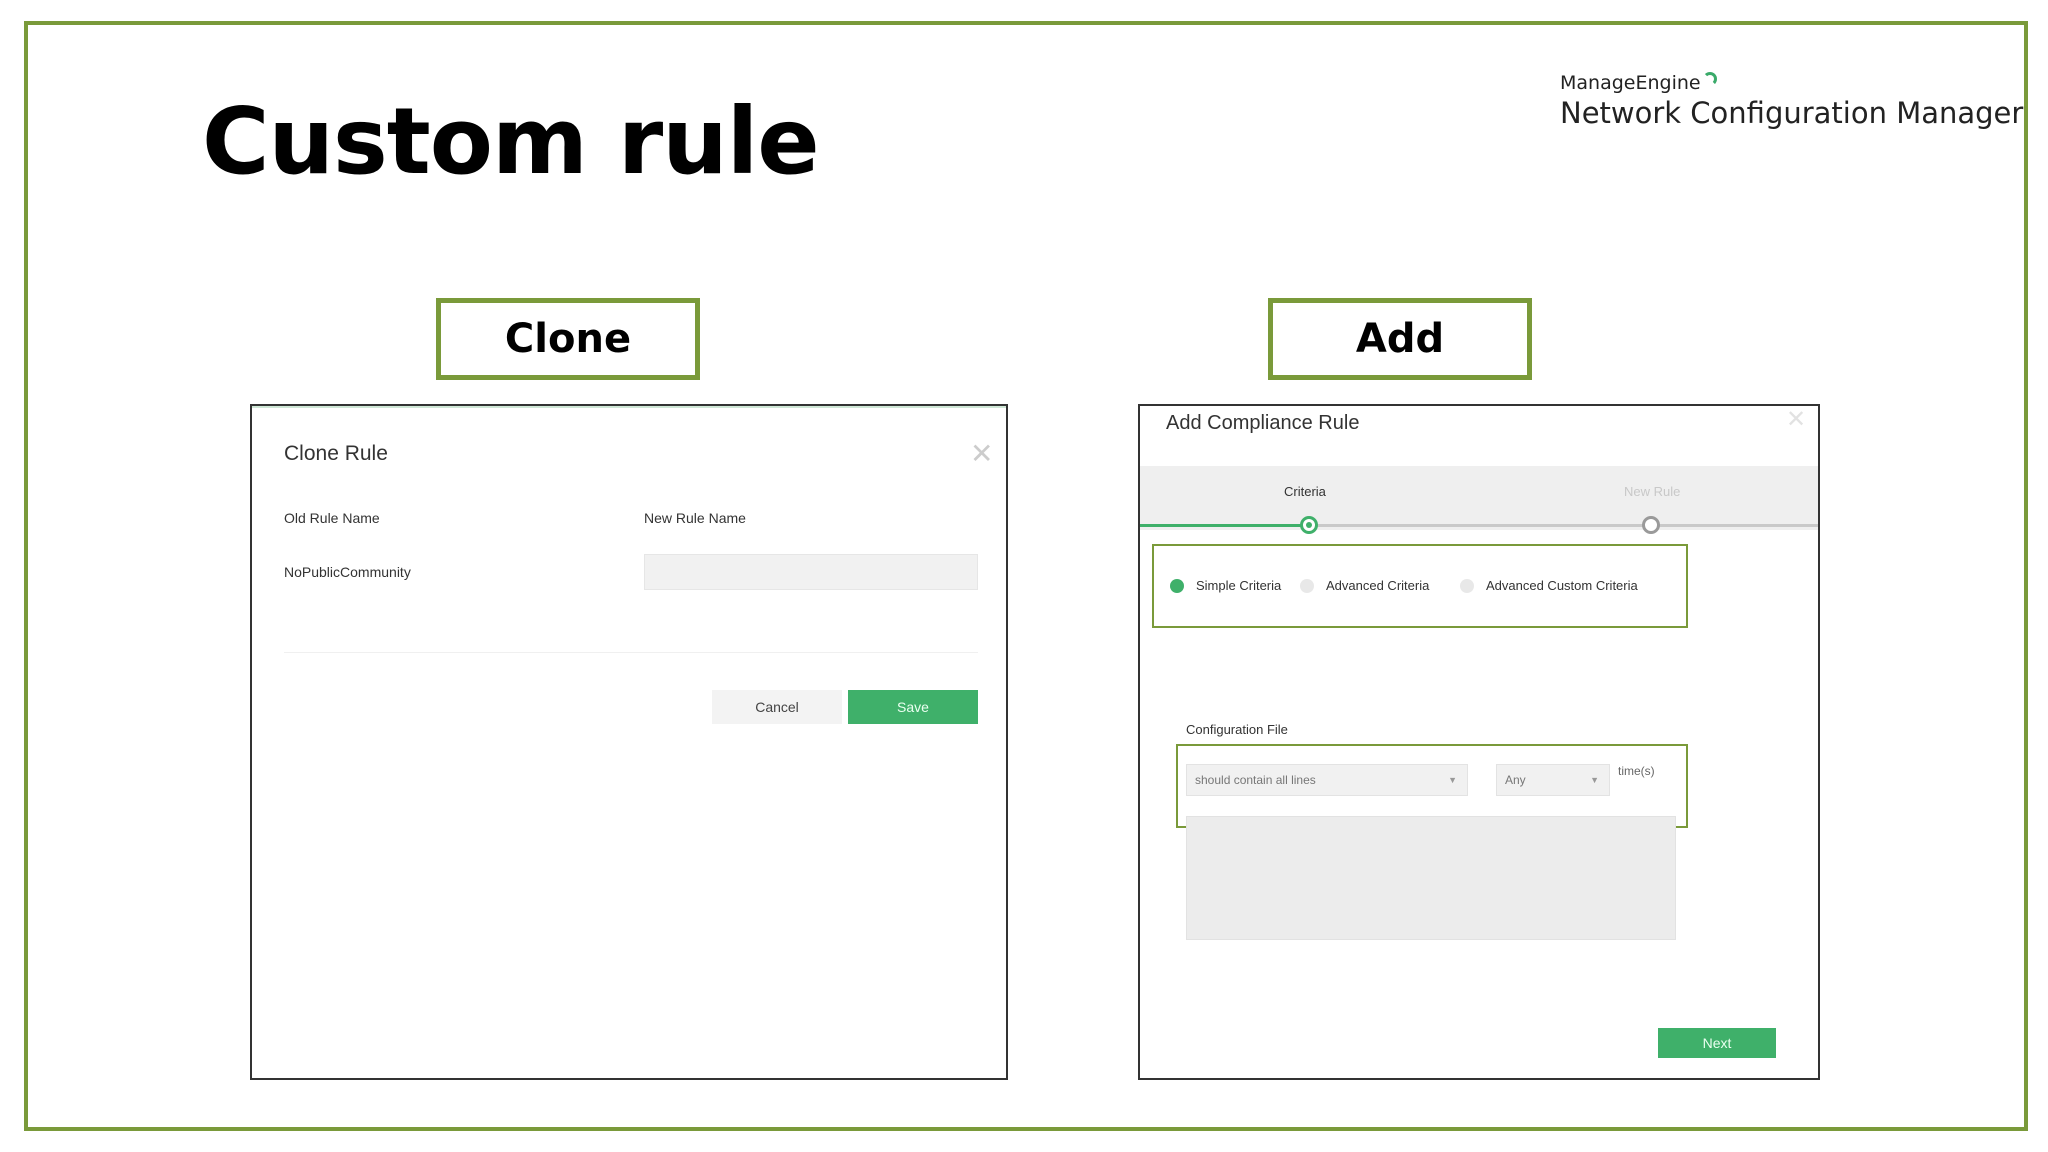 The image size is (2048, 1152). I want to click on radio-simple-criteria, so click(1177, 586).